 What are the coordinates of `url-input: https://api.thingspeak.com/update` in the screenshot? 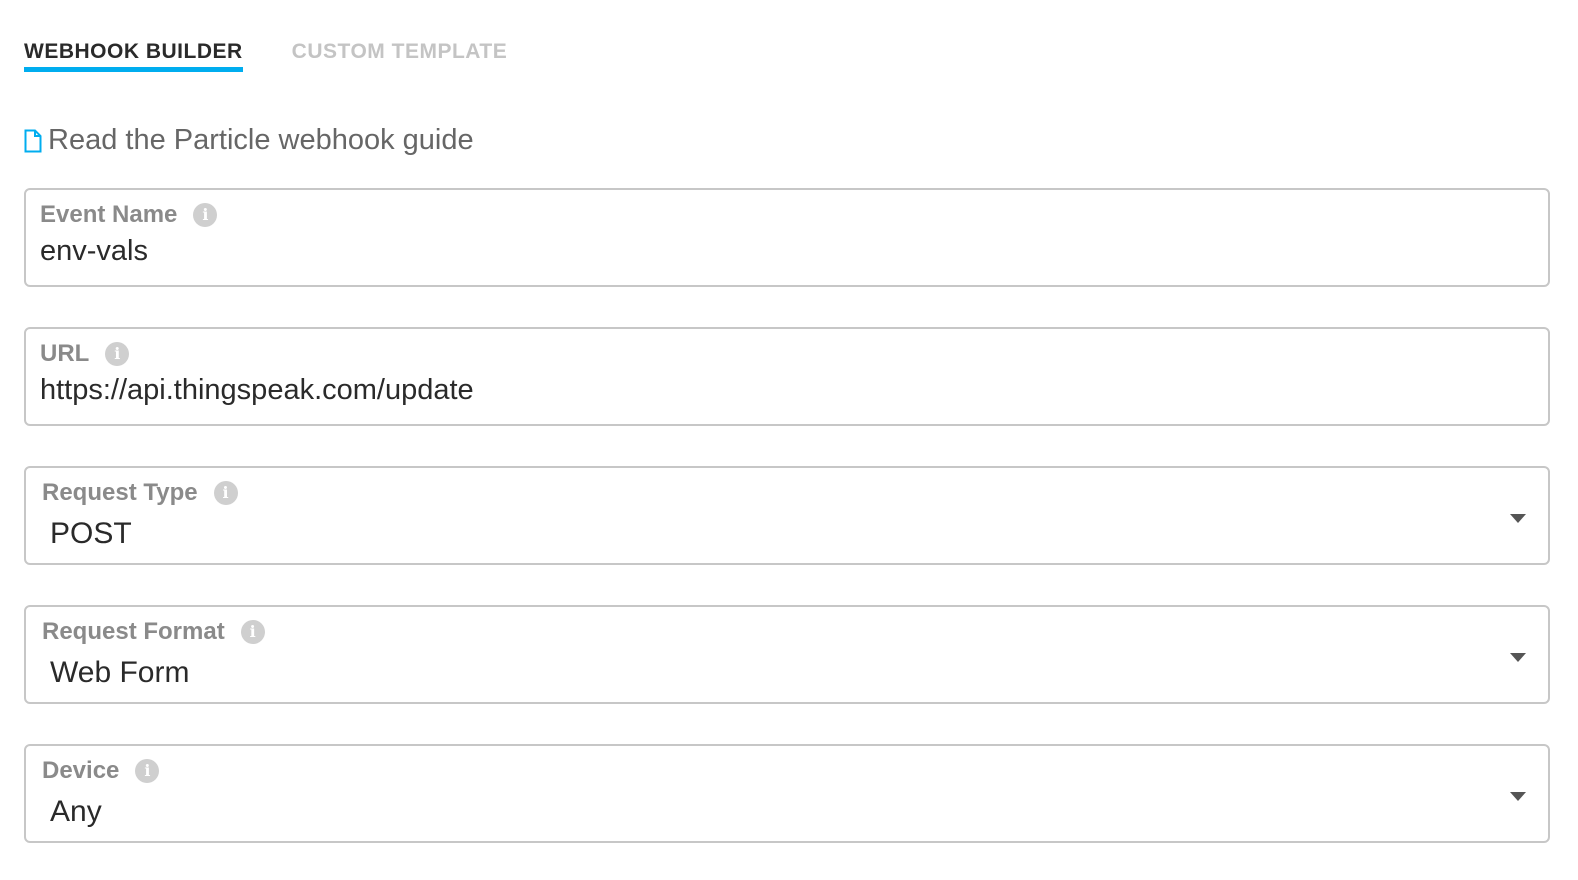 It's located at (257, 390).